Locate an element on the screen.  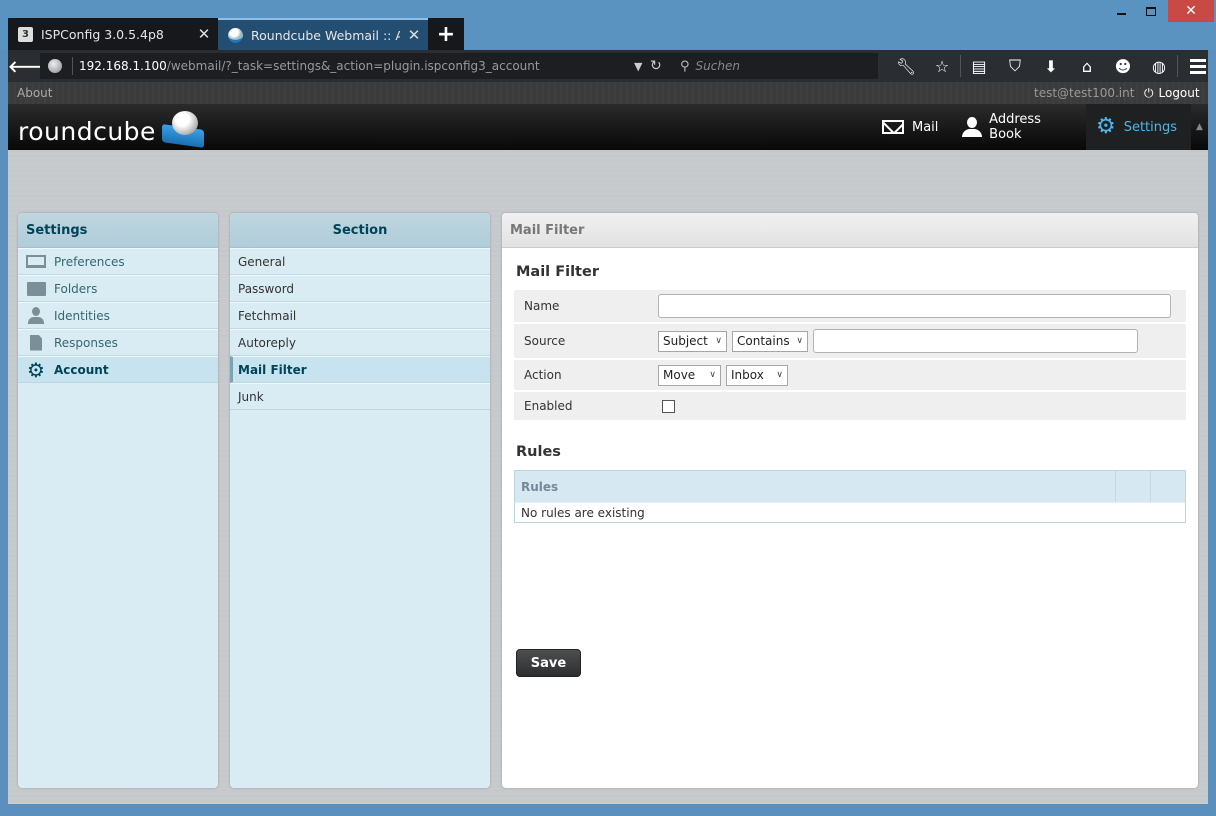
section-item-junk: Junk is located at coordinates (360, 396).